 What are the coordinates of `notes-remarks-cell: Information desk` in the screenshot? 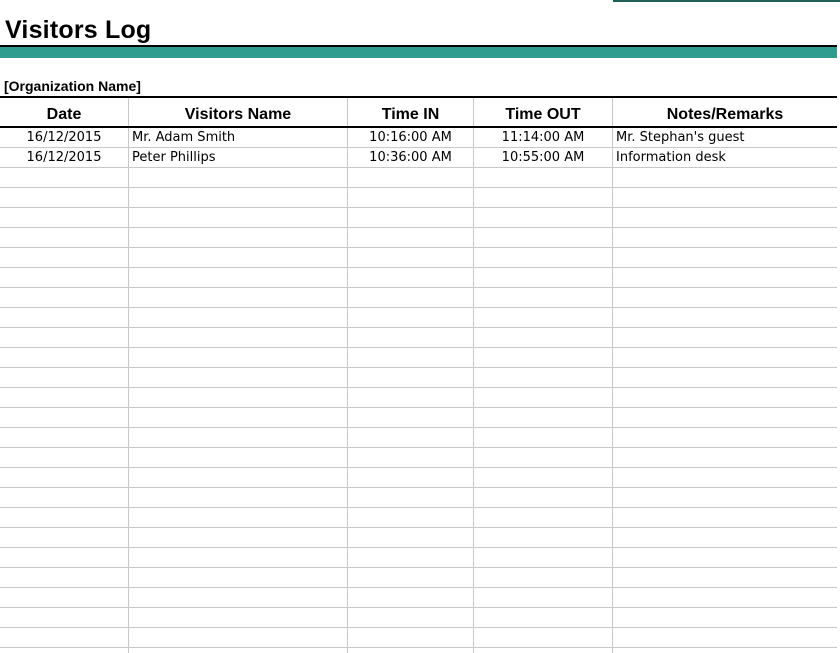 It's located at (725, 157).